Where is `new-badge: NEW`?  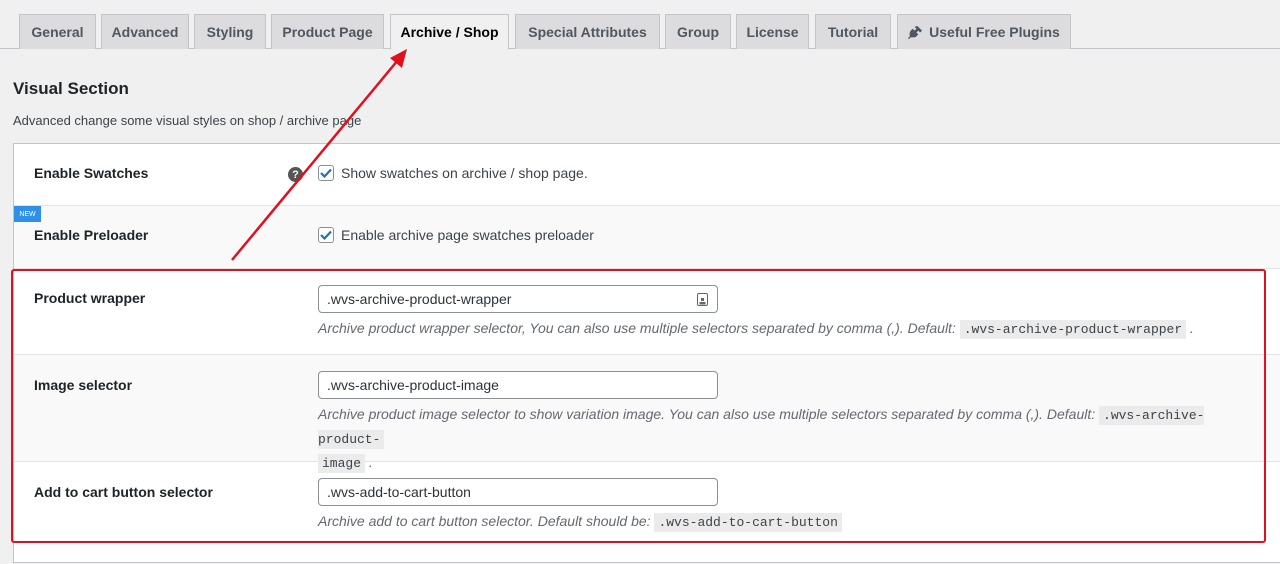
new-badge: NEW is located at coordinates (27, 214).